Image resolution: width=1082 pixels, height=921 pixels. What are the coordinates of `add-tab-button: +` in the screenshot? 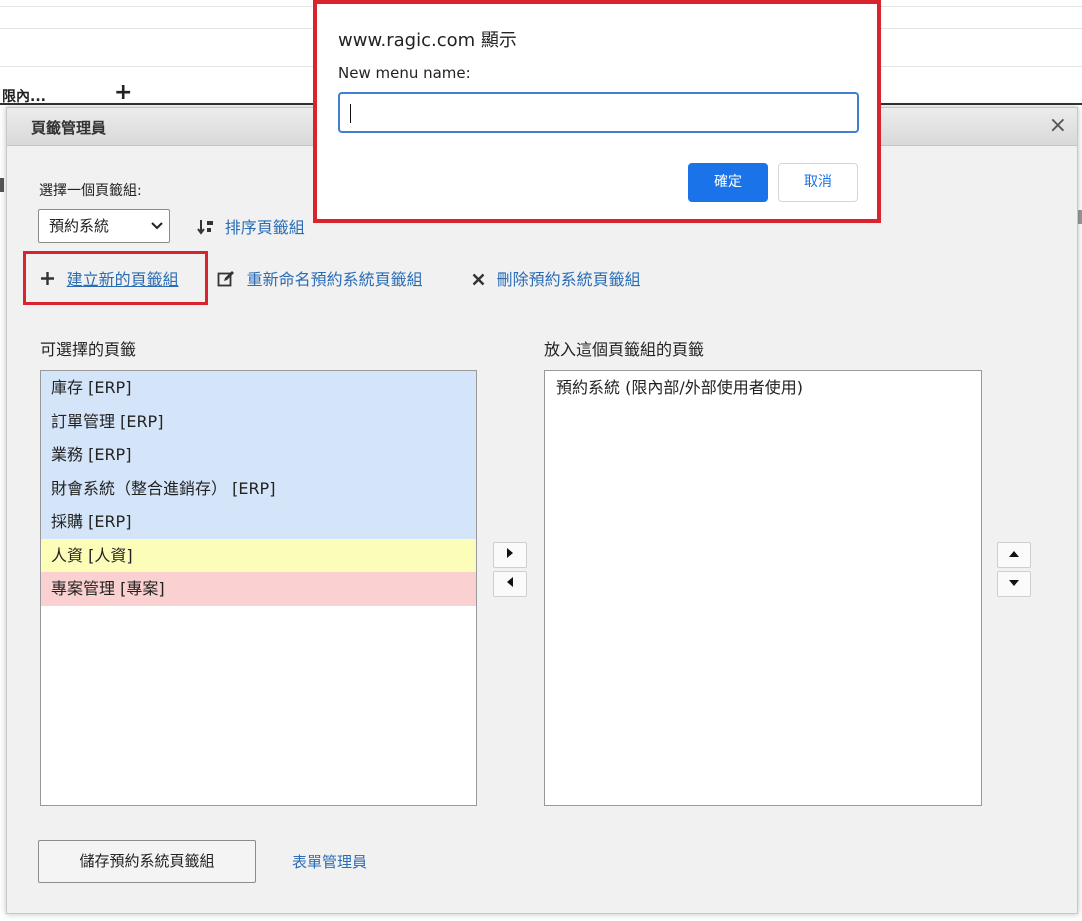 It's located at (123, 93).